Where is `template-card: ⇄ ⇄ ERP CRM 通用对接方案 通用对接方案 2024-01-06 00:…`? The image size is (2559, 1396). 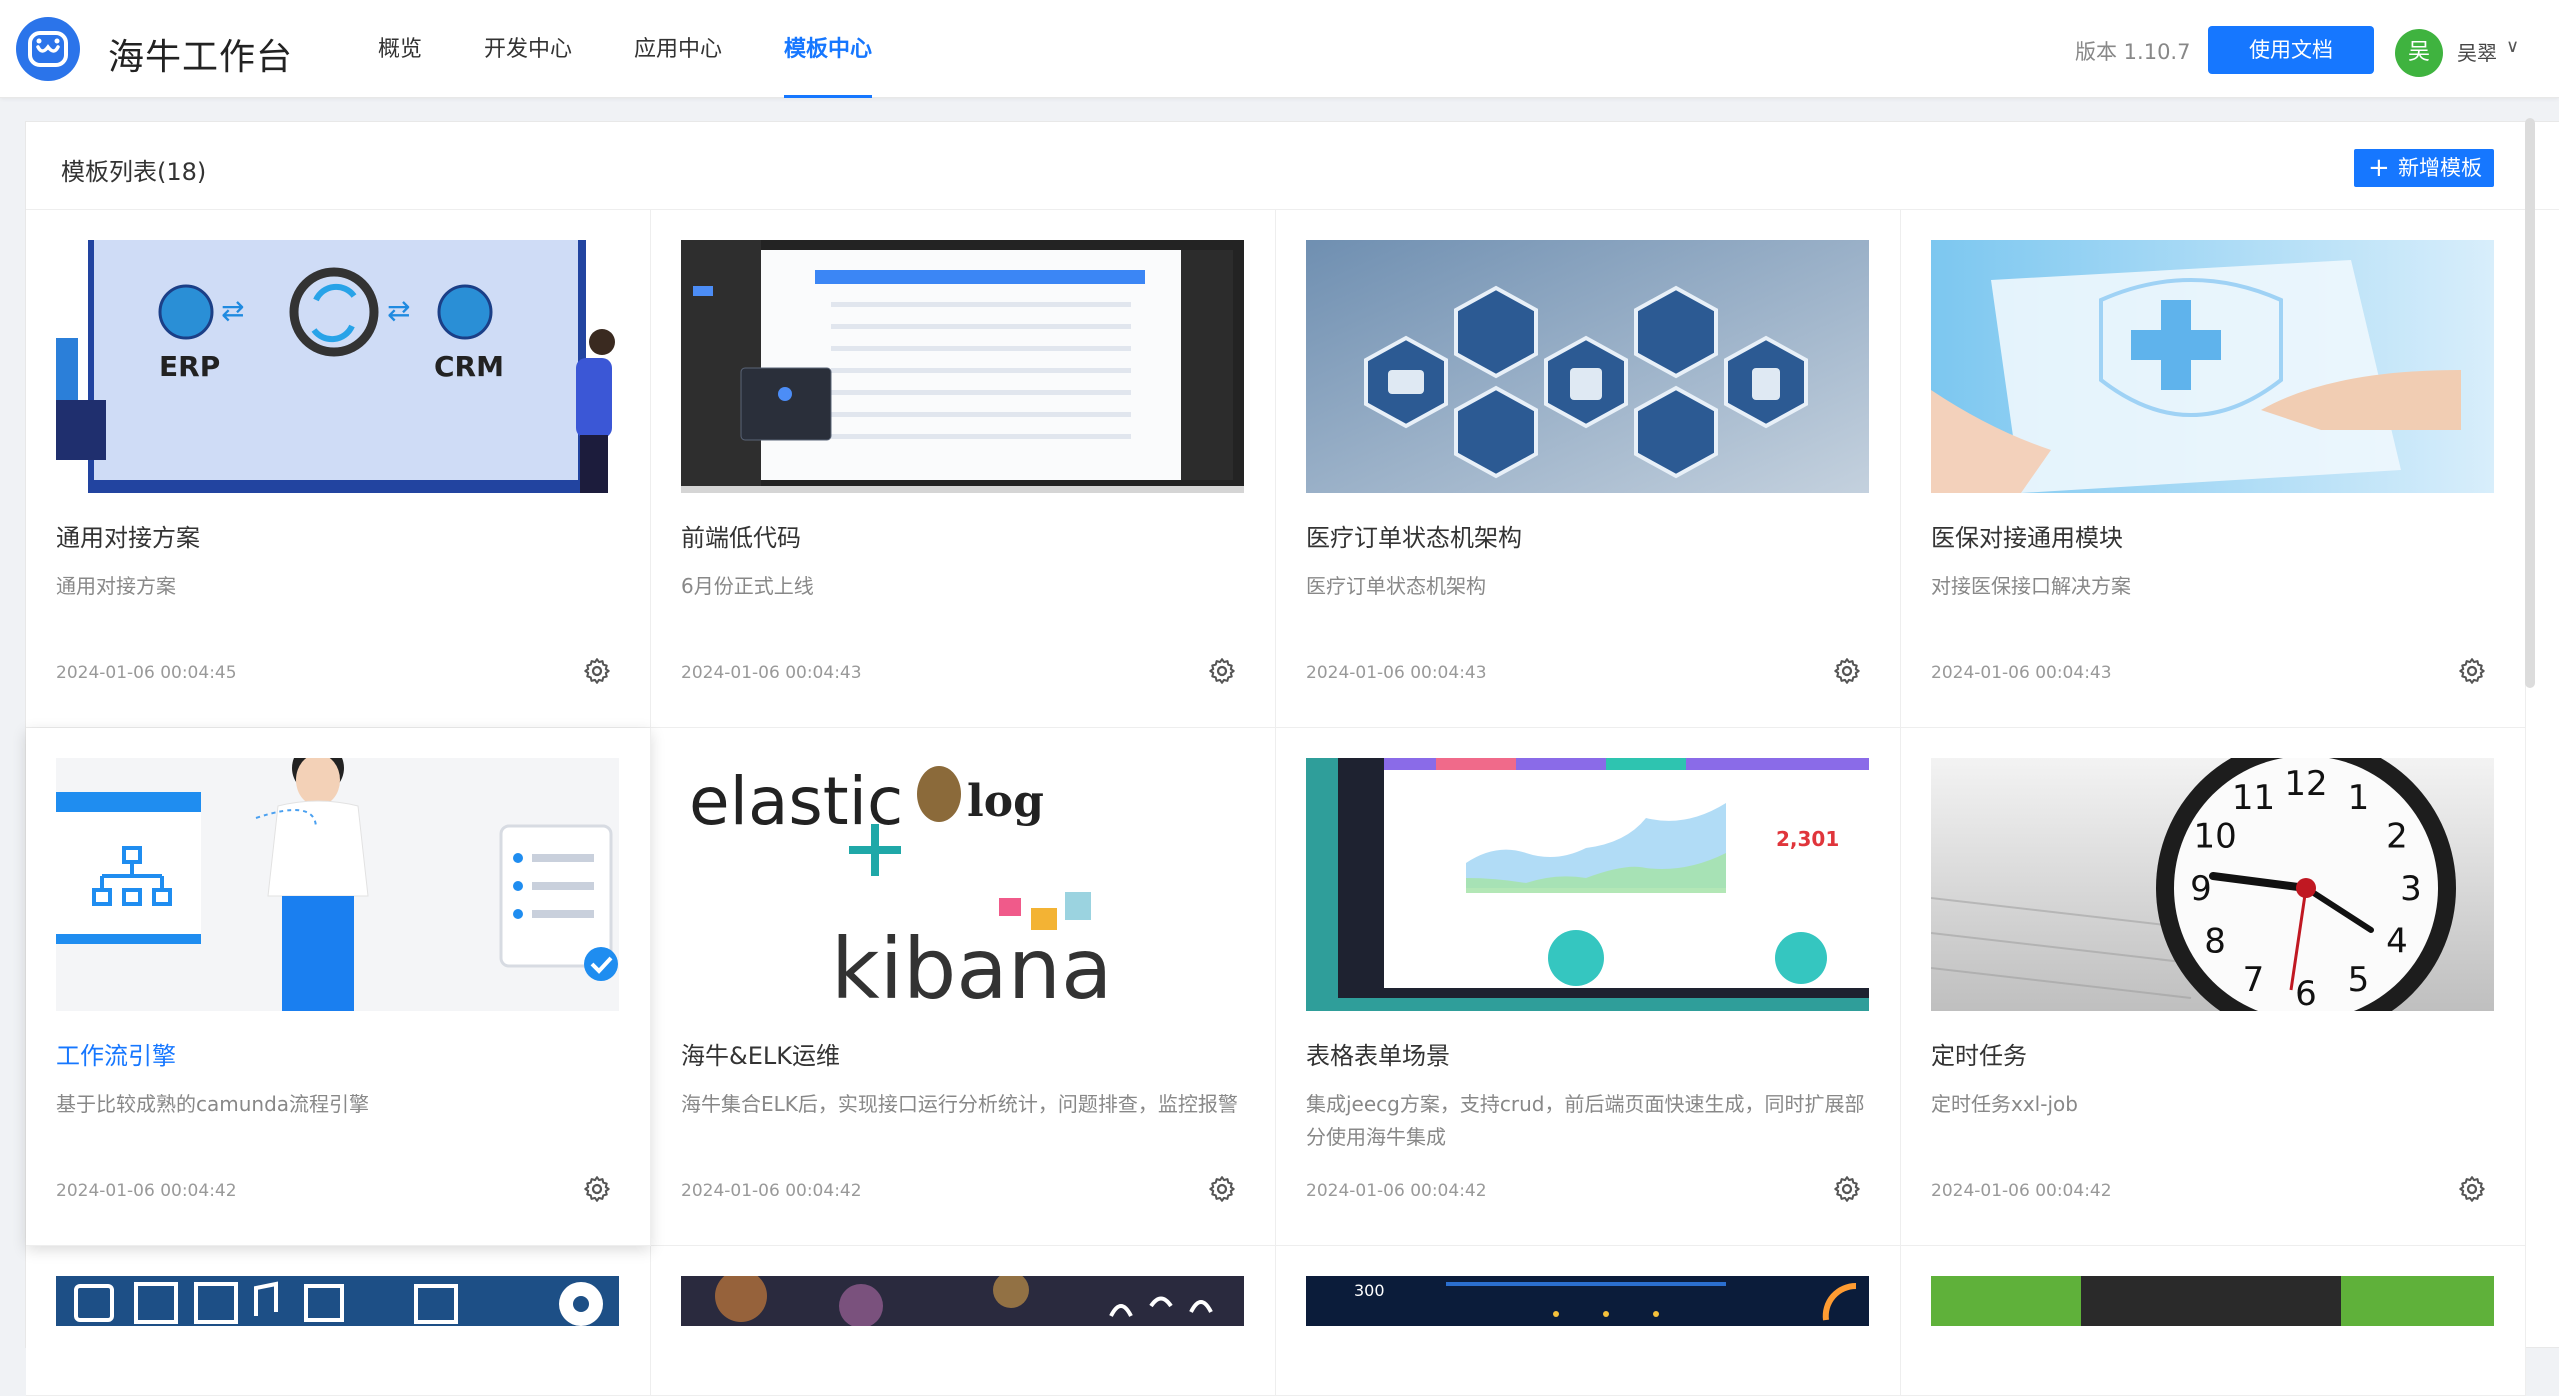
template-card: ⇄ ⇄ ERP CRM 通用对接方案 通用对接方案 2024-01-06 00:… is located at coordinates (338, 469).